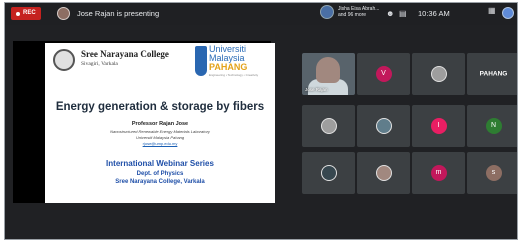 Image resolution: width=523 pixels, height=245 pixels. I want to click on participant-initial-avatar: I, so click(438, 126).